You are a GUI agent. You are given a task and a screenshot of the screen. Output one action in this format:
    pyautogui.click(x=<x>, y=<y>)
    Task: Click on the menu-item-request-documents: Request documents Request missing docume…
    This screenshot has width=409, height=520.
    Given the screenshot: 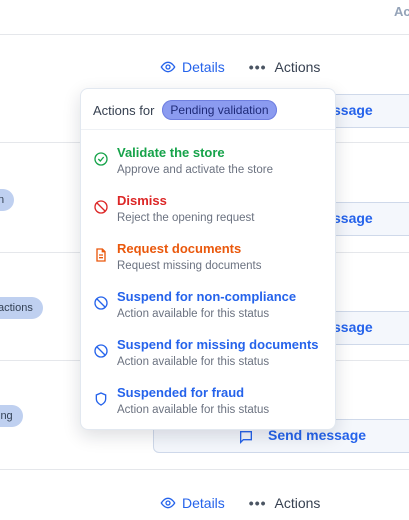 What is the action you would take?
    pyautogui.click(x=209, y=261)
    